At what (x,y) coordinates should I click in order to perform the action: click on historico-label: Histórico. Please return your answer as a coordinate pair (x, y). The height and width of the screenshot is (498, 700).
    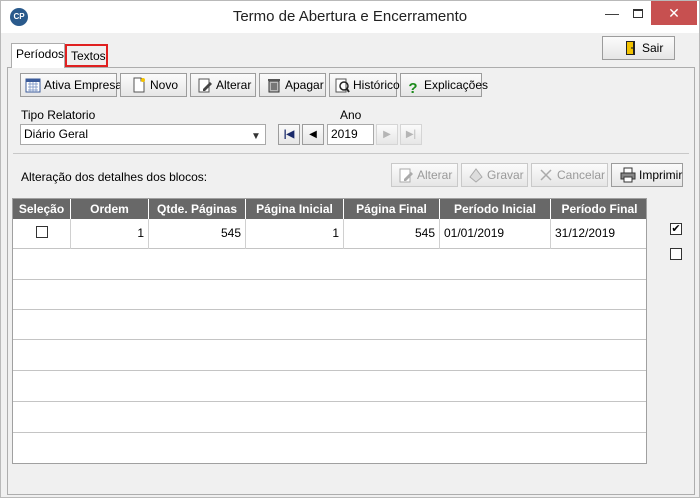
    Looking at the image, I should click on (376, 85).